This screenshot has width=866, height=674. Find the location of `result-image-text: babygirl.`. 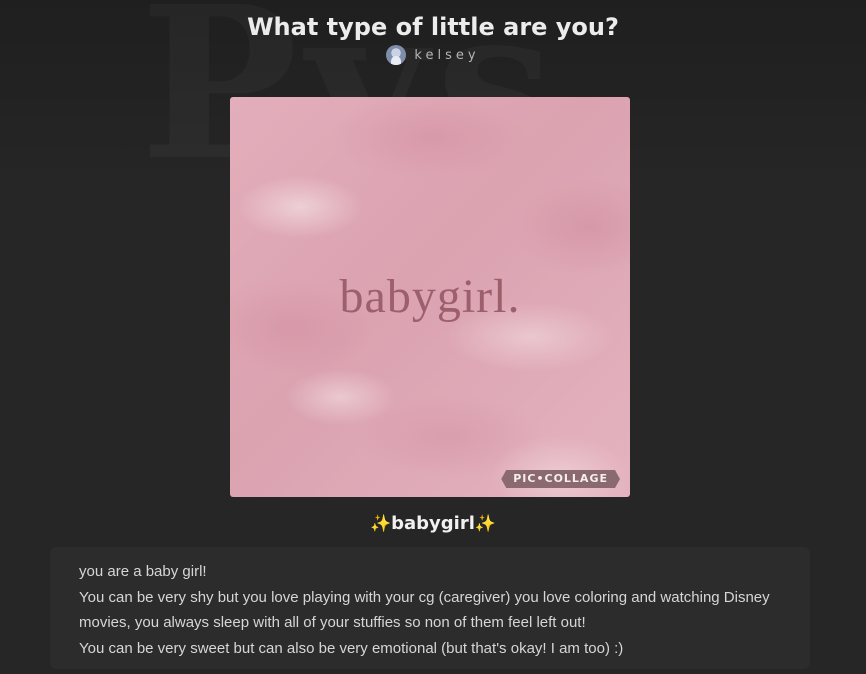

result-image-text: babygirl. is located at coordinates (430, 296).